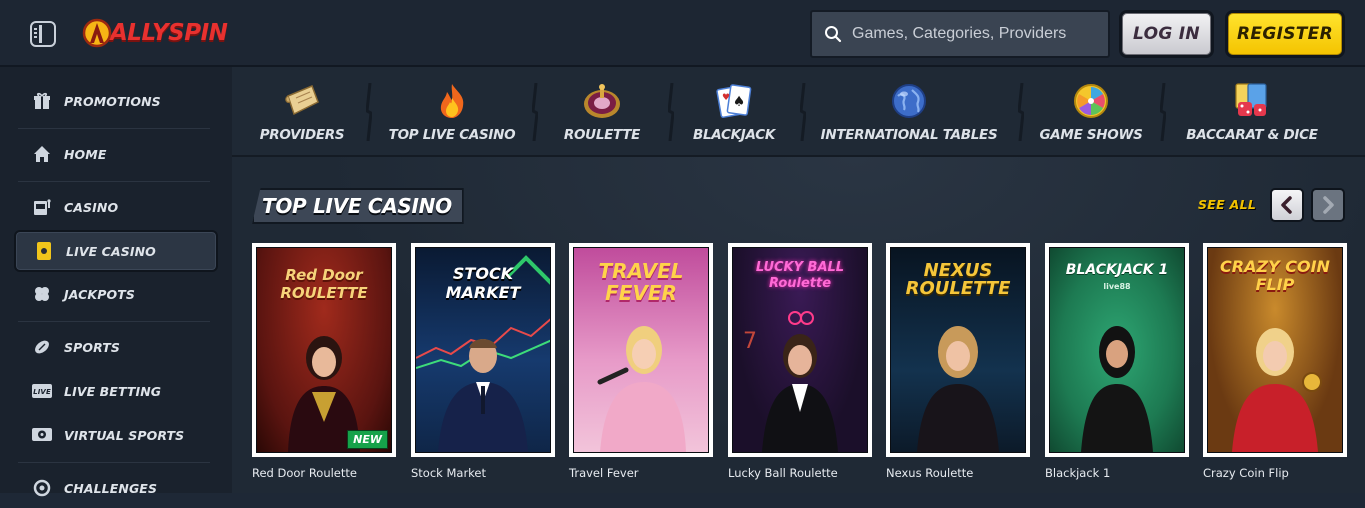 This screenshot has height=508, width=1365. I want to click on category-baccarat-dice: BACCARAT & DICE, so click(1252, 111).